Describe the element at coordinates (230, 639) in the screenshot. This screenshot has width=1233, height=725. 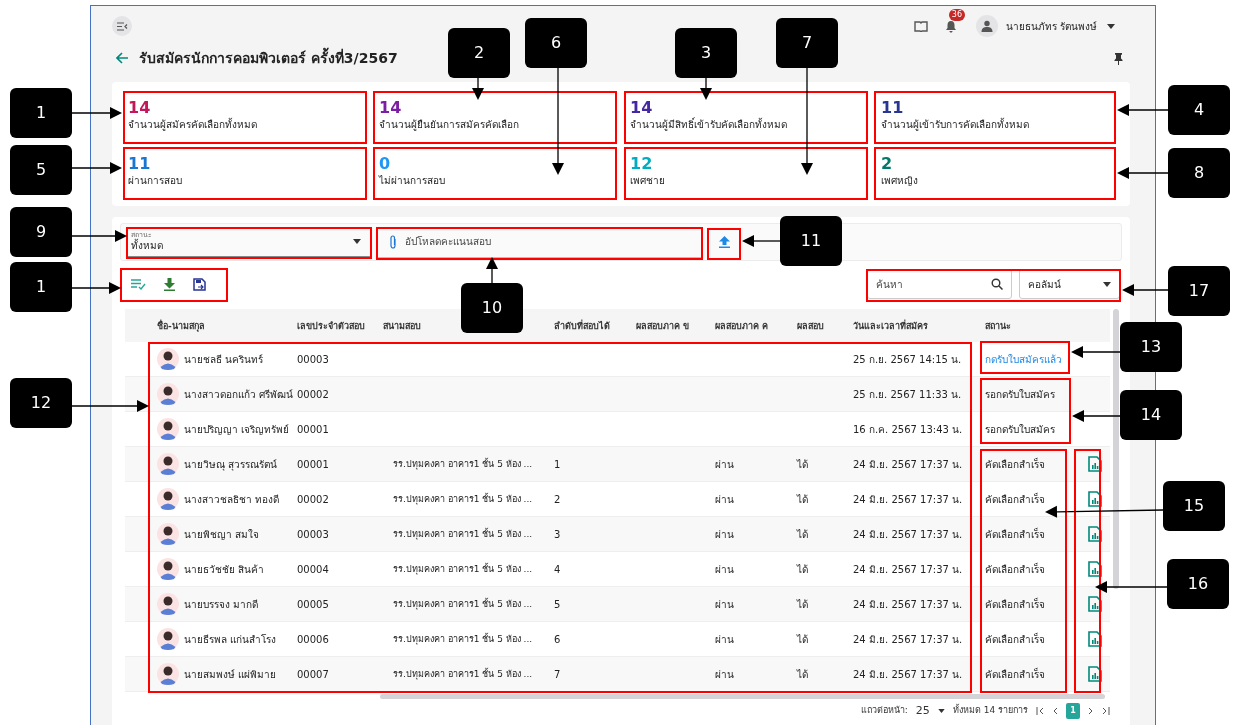
I see `name-cell-text: นายธีรพล แก่นสำโรง` at that location.